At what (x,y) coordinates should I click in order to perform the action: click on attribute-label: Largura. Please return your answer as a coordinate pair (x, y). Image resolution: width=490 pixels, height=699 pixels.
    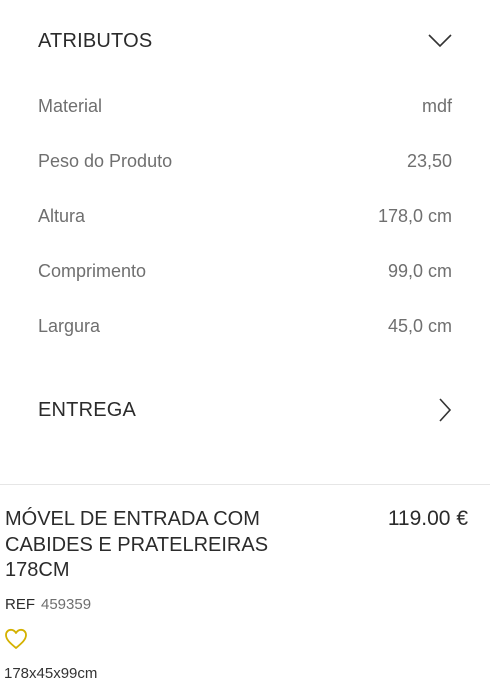
    Looking at the image, I should click on (69, 326).